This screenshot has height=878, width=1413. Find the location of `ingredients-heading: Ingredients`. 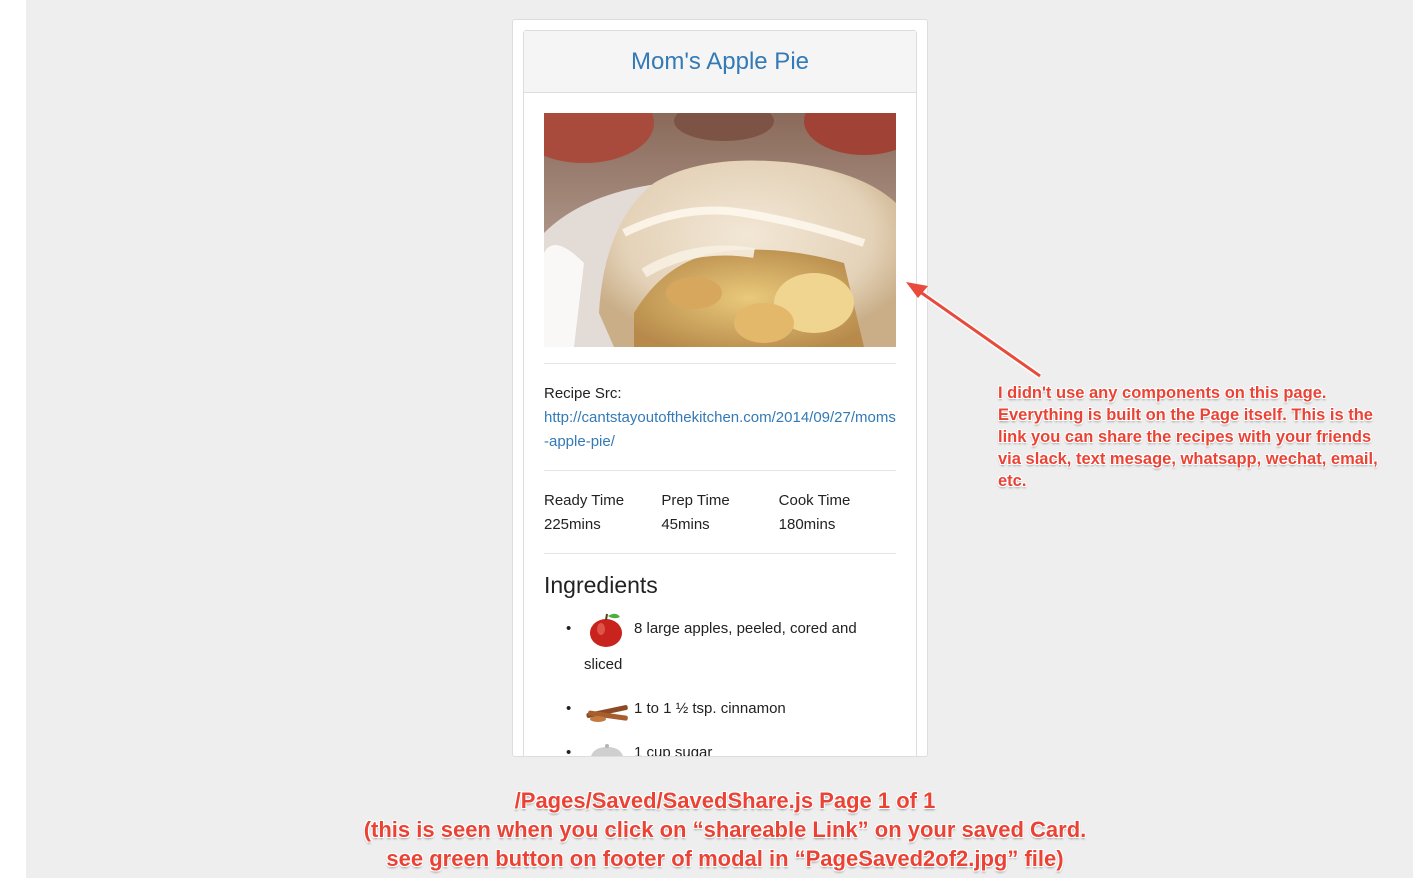

ingredients-heading: Ingredients is located at coordinates (601, 585).